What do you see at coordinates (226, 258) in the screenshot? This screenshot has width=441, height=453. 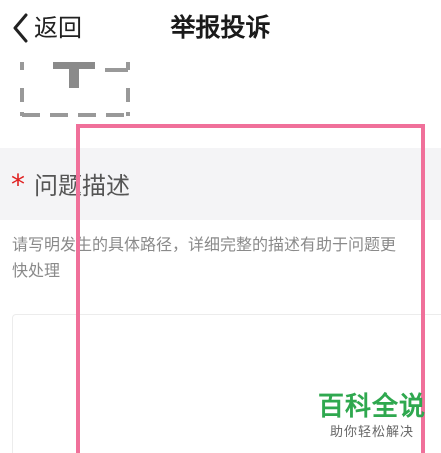 I see `description-hint: 请写明发生的具体路径，详细完整的描述有助于问题更 快处理` at bounding box center [226, 258].